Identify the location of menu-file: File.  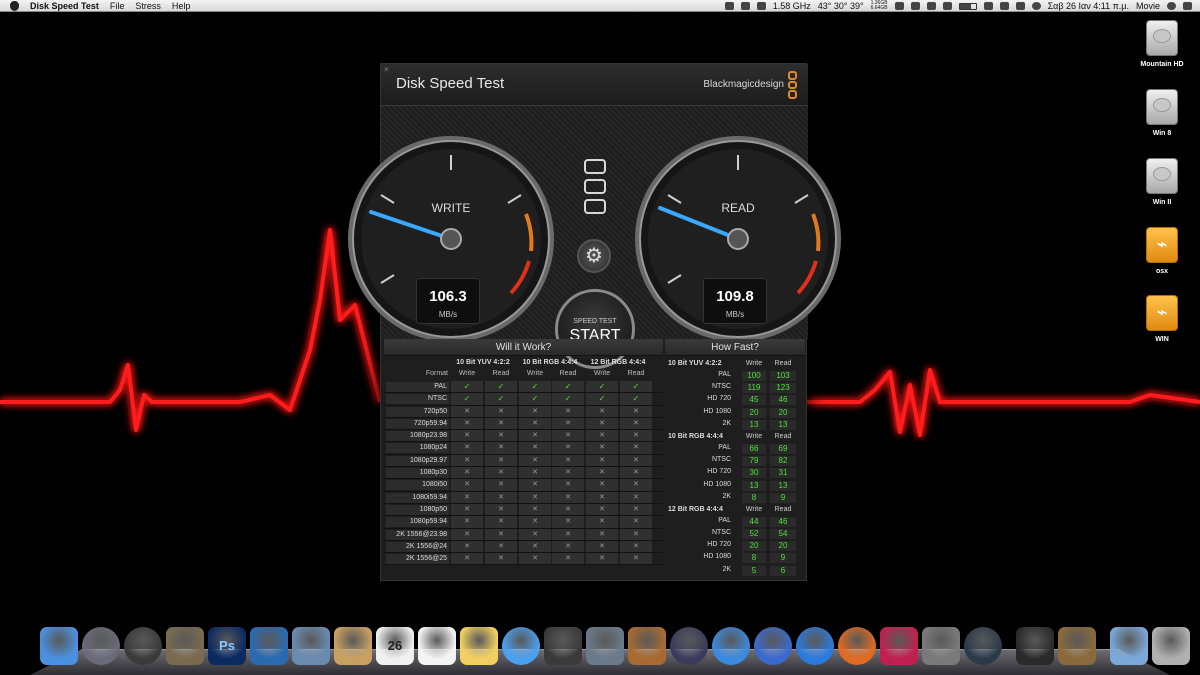
(117, 6).